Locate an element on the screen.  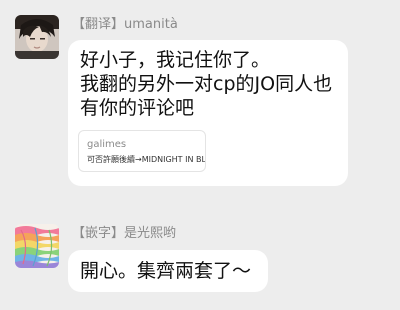
sender-name: 【翻译】umanità is located at coordinates (125, 24).